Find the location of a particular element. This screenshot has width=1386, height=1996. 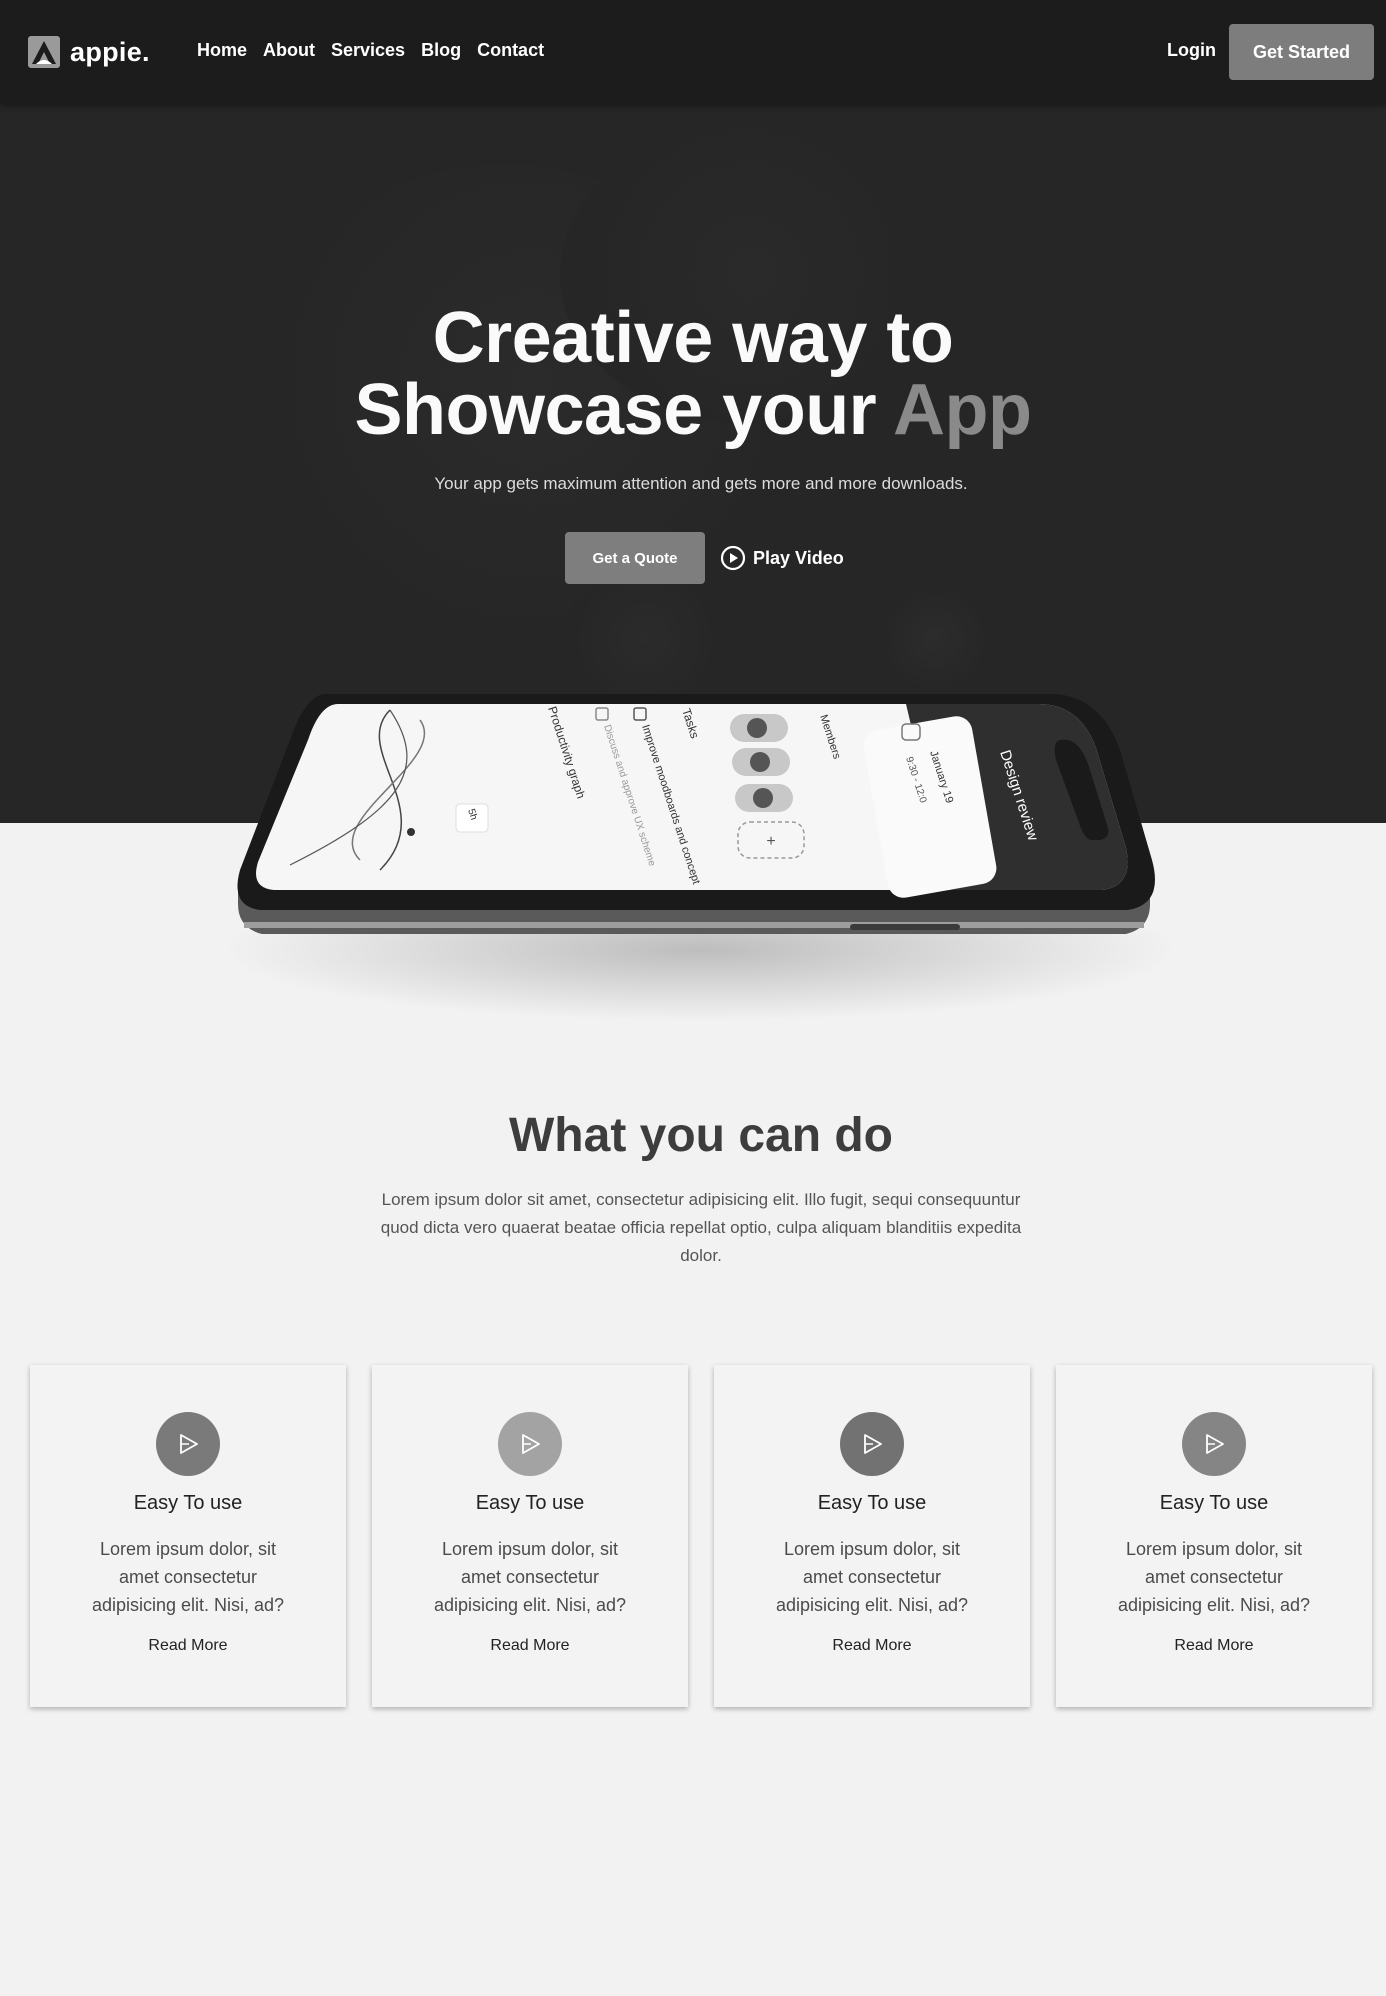

brand: appie. is located at coordinates (89, 52).